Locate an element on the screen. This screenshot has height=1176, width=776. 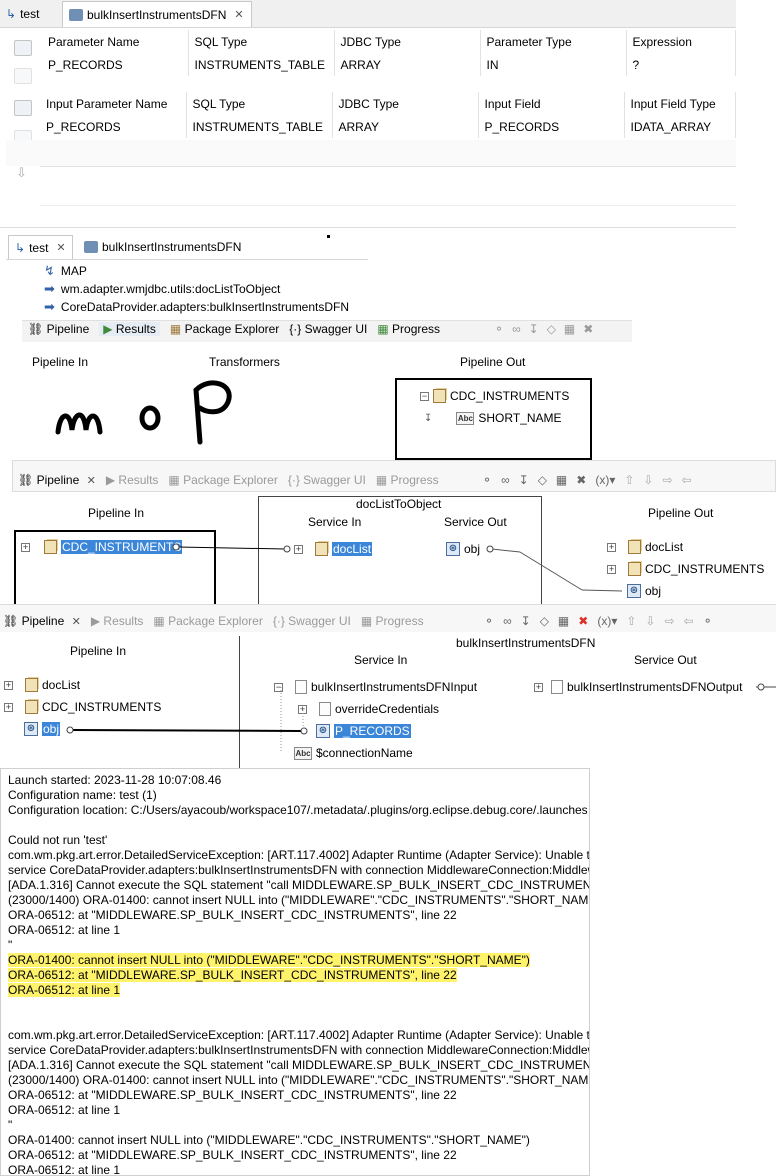
column-header: Input Parameter Name is located at coordinates (113, 104).